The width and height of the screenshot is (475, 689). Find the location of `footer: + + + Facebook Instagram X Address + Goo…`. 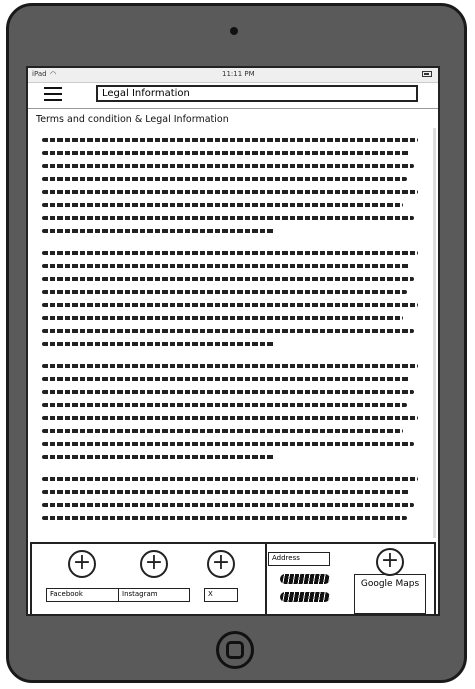

footer: + + + Facebook Instagram X Address + Goo… is located at coordinates (233, 578).